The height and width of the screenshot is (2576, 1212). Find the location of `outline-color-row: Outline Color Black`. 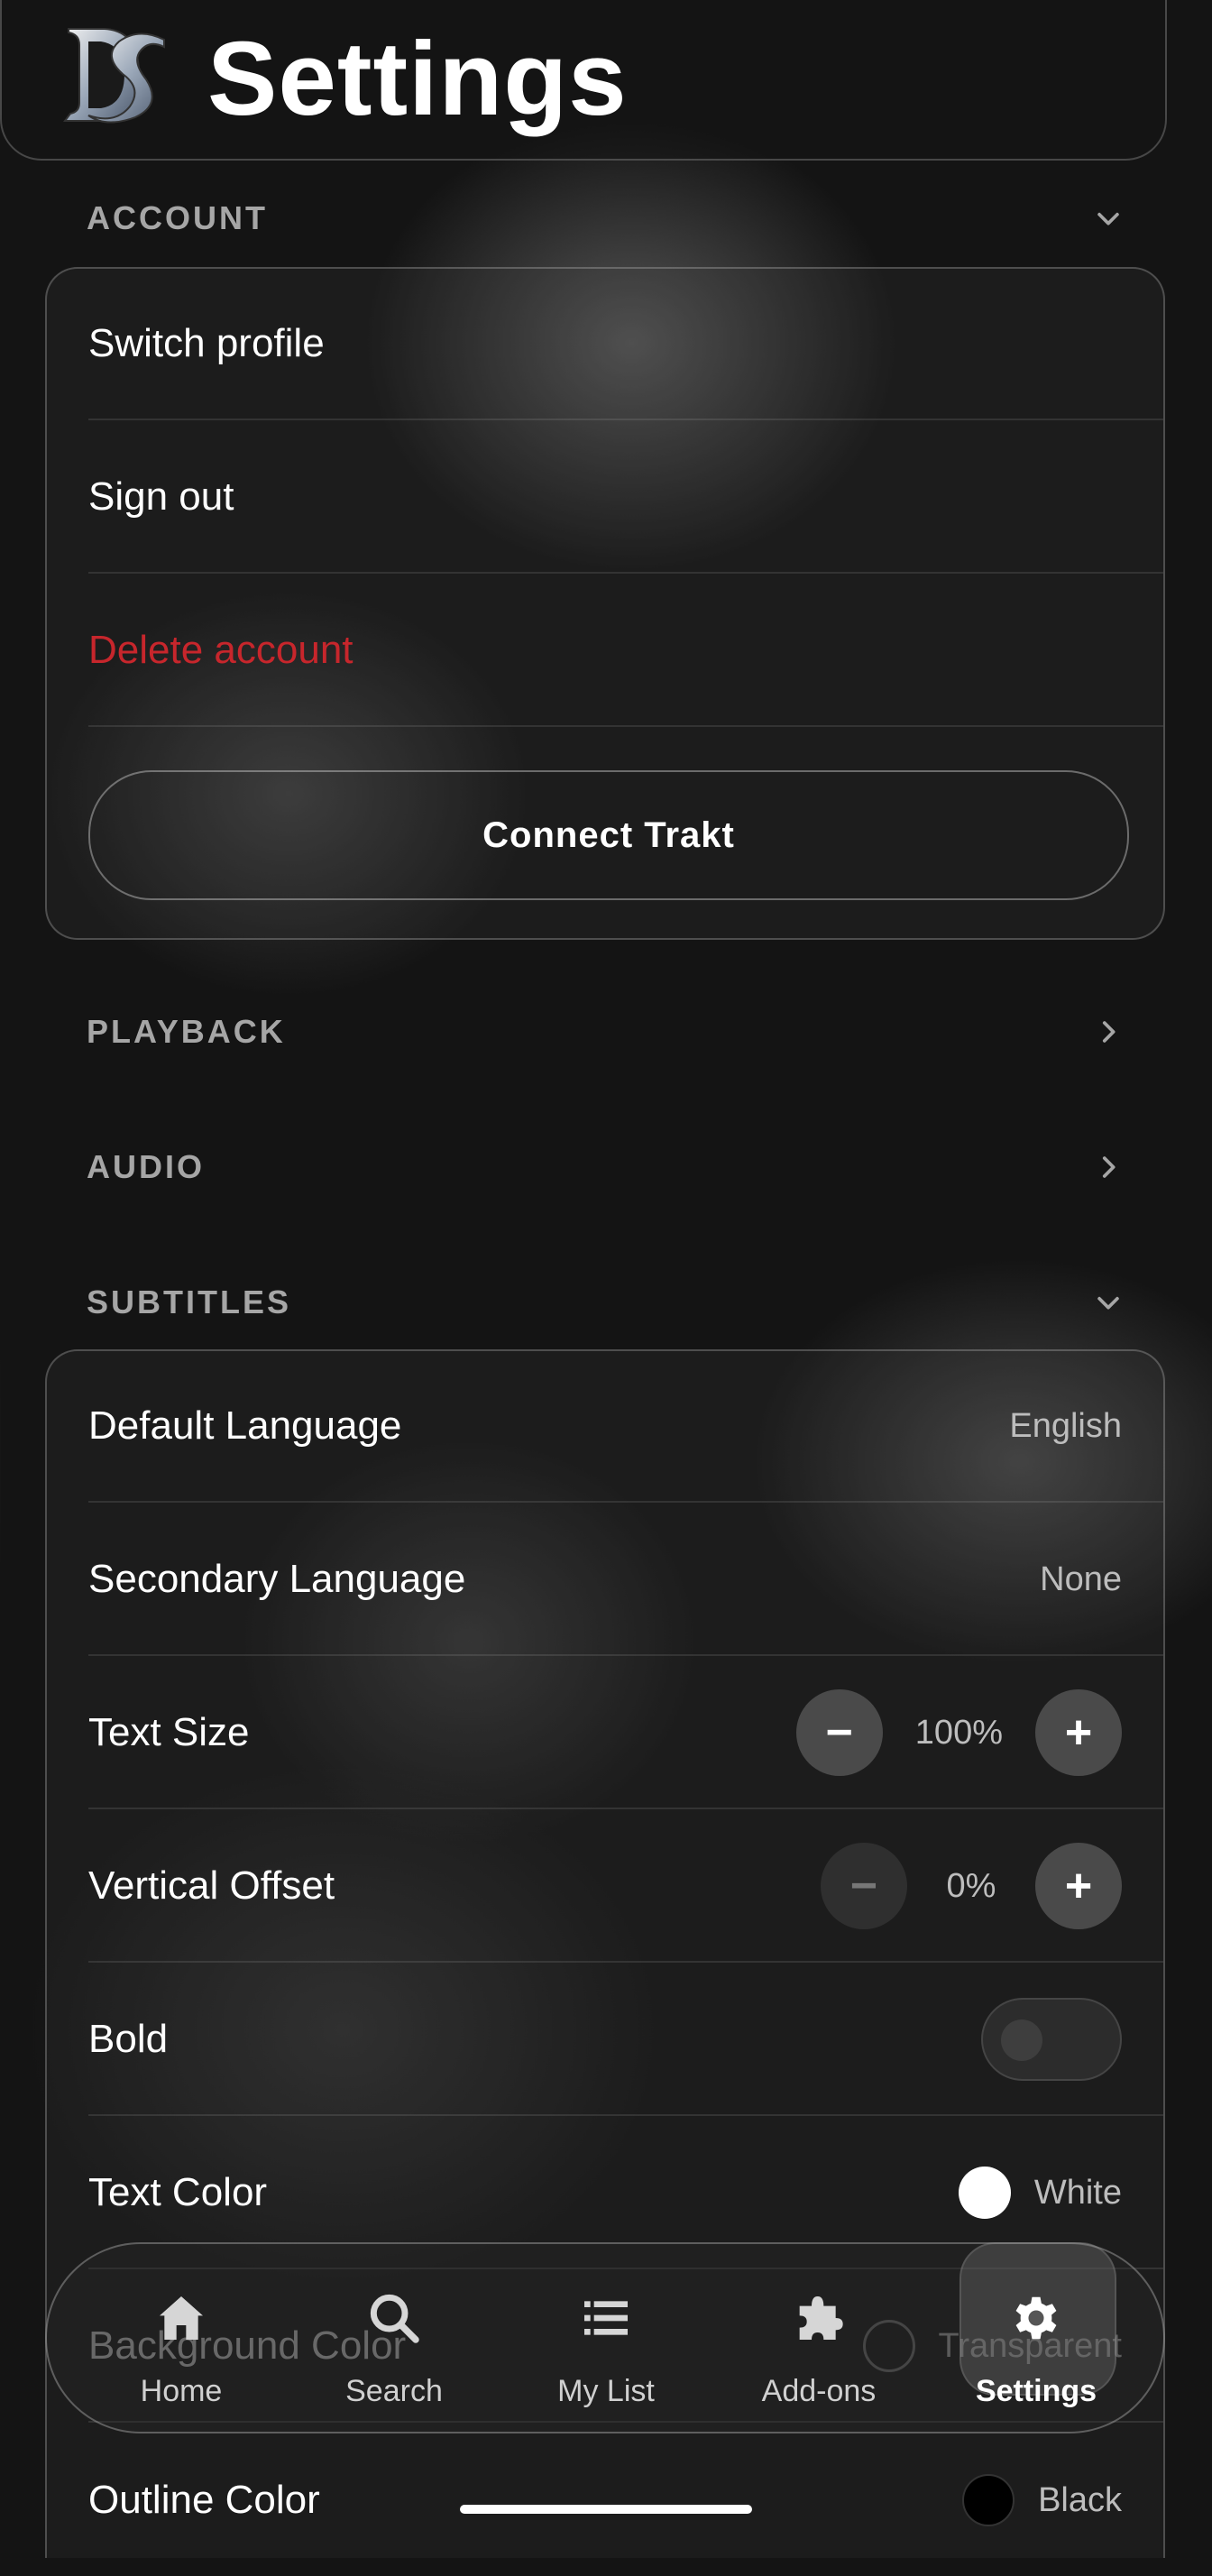

outline-color-row: Outline Color Black is located at coordinates (625, 2500).